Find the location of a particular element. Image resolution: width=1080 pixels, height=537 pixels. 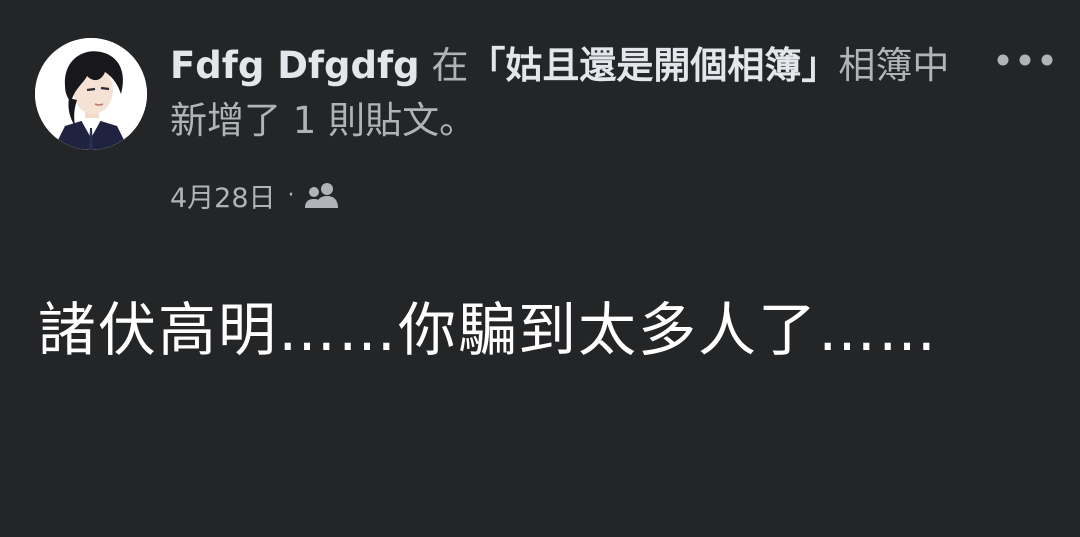

action-prefix: 在 is located at coordinates (444, 65).